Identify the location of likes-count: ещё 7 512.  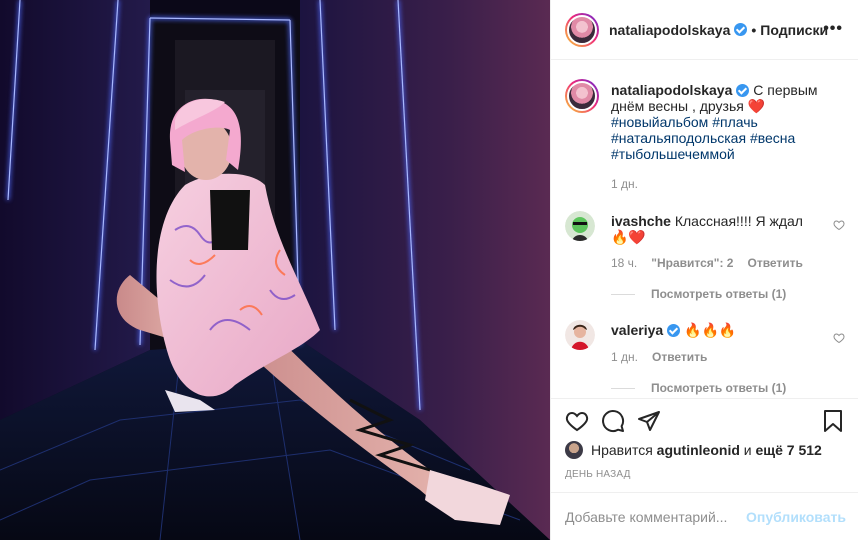
(789, 450).